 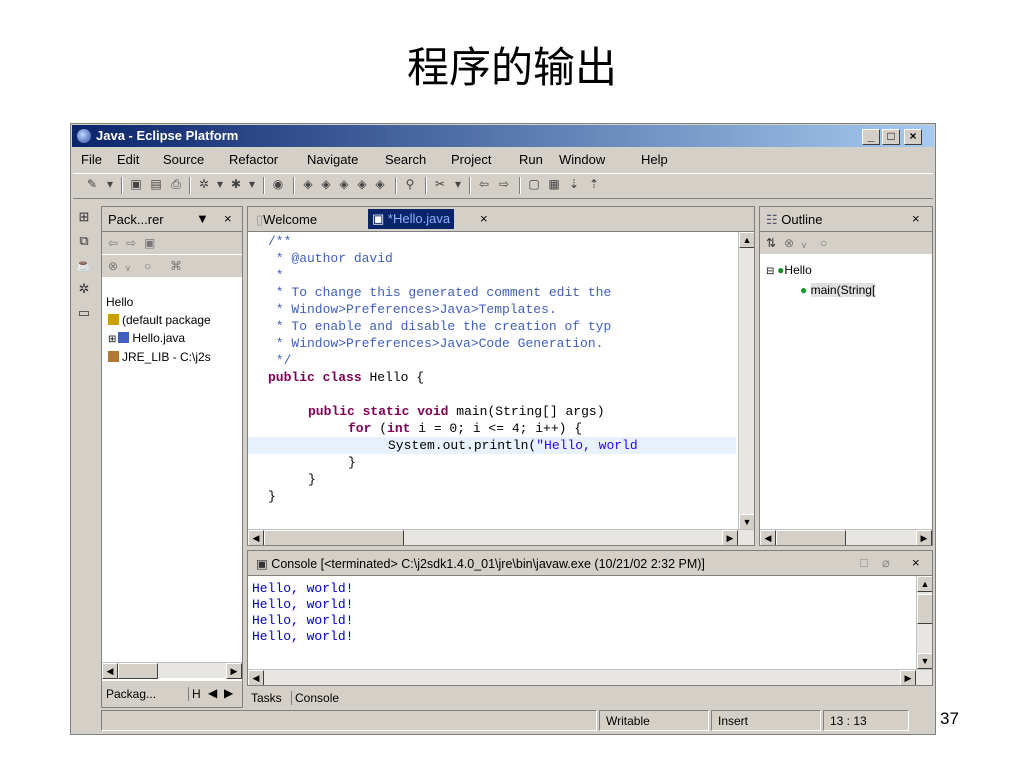 I want to click on menu-window: Window, so click(x=582, y=159).